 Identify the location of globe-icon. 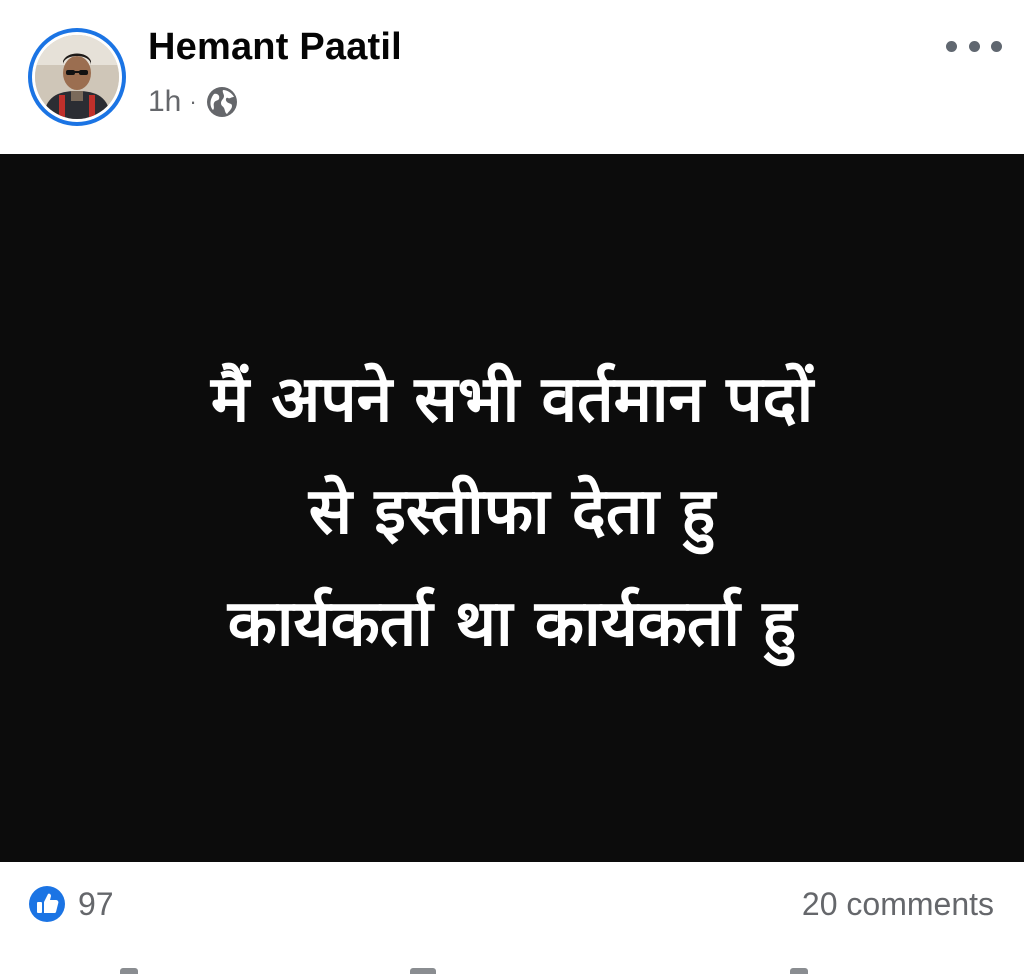
(222, 102).